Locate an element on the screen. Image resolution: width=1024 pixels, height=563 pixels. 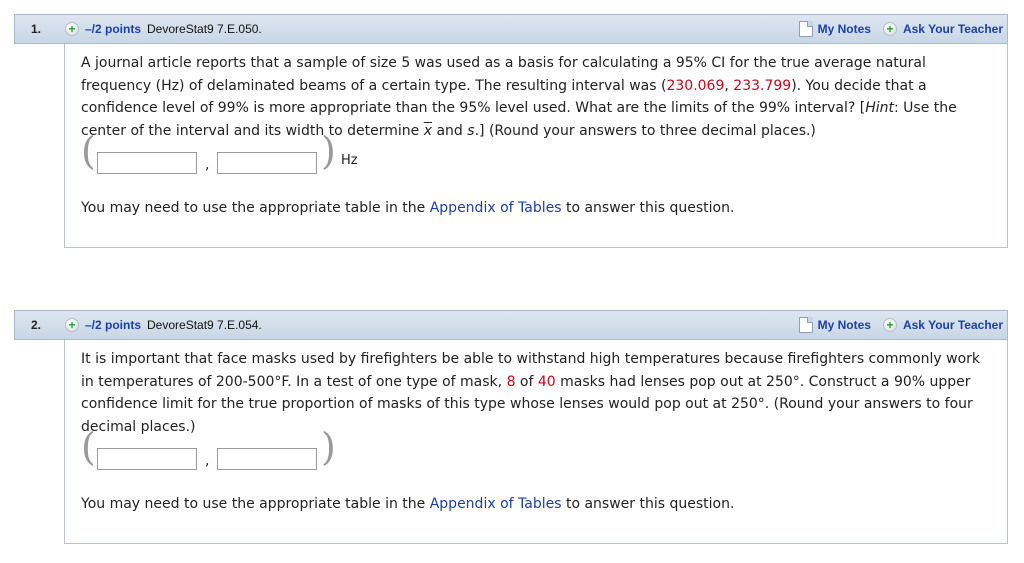
red-value: 40 is located at coordinates (546, 381).